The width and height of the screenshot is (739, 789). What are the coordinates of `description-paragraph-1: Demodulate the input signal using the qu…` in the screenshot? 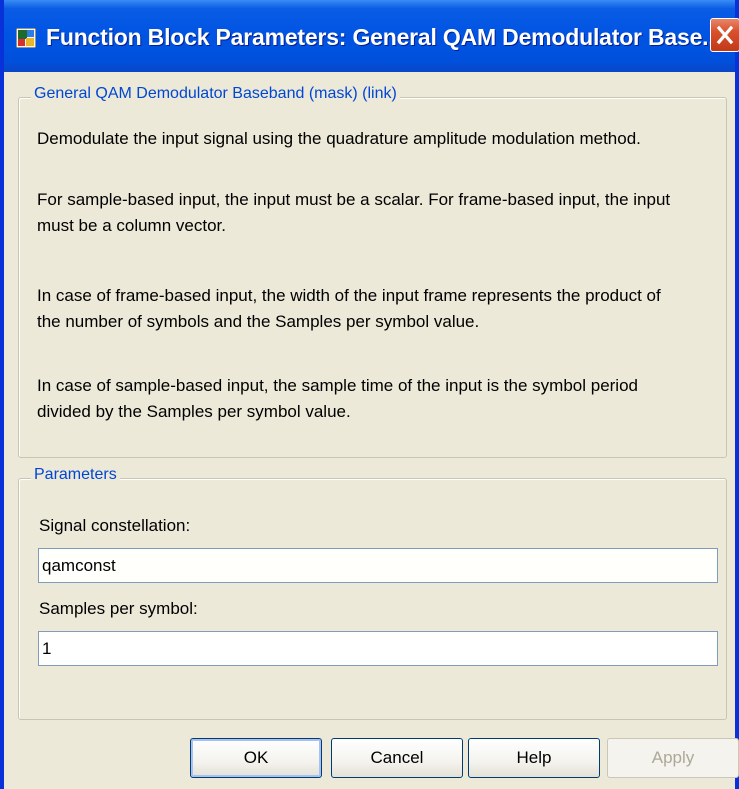 It's located at (339, 139).